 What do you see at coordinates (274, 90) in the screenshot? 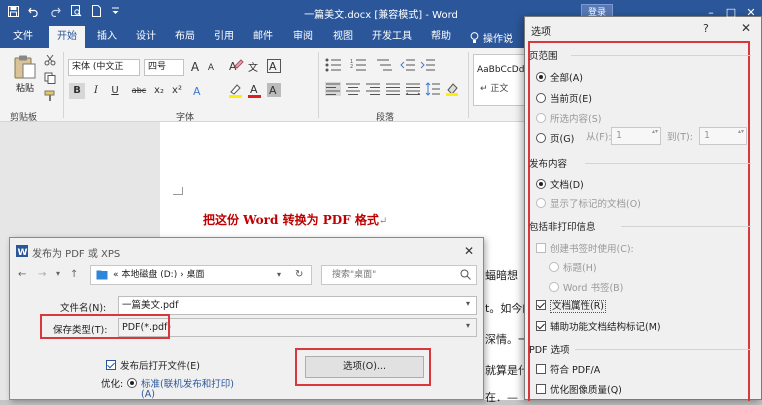
I see `char-shading-icon: A` at bounding box center [274, 90].